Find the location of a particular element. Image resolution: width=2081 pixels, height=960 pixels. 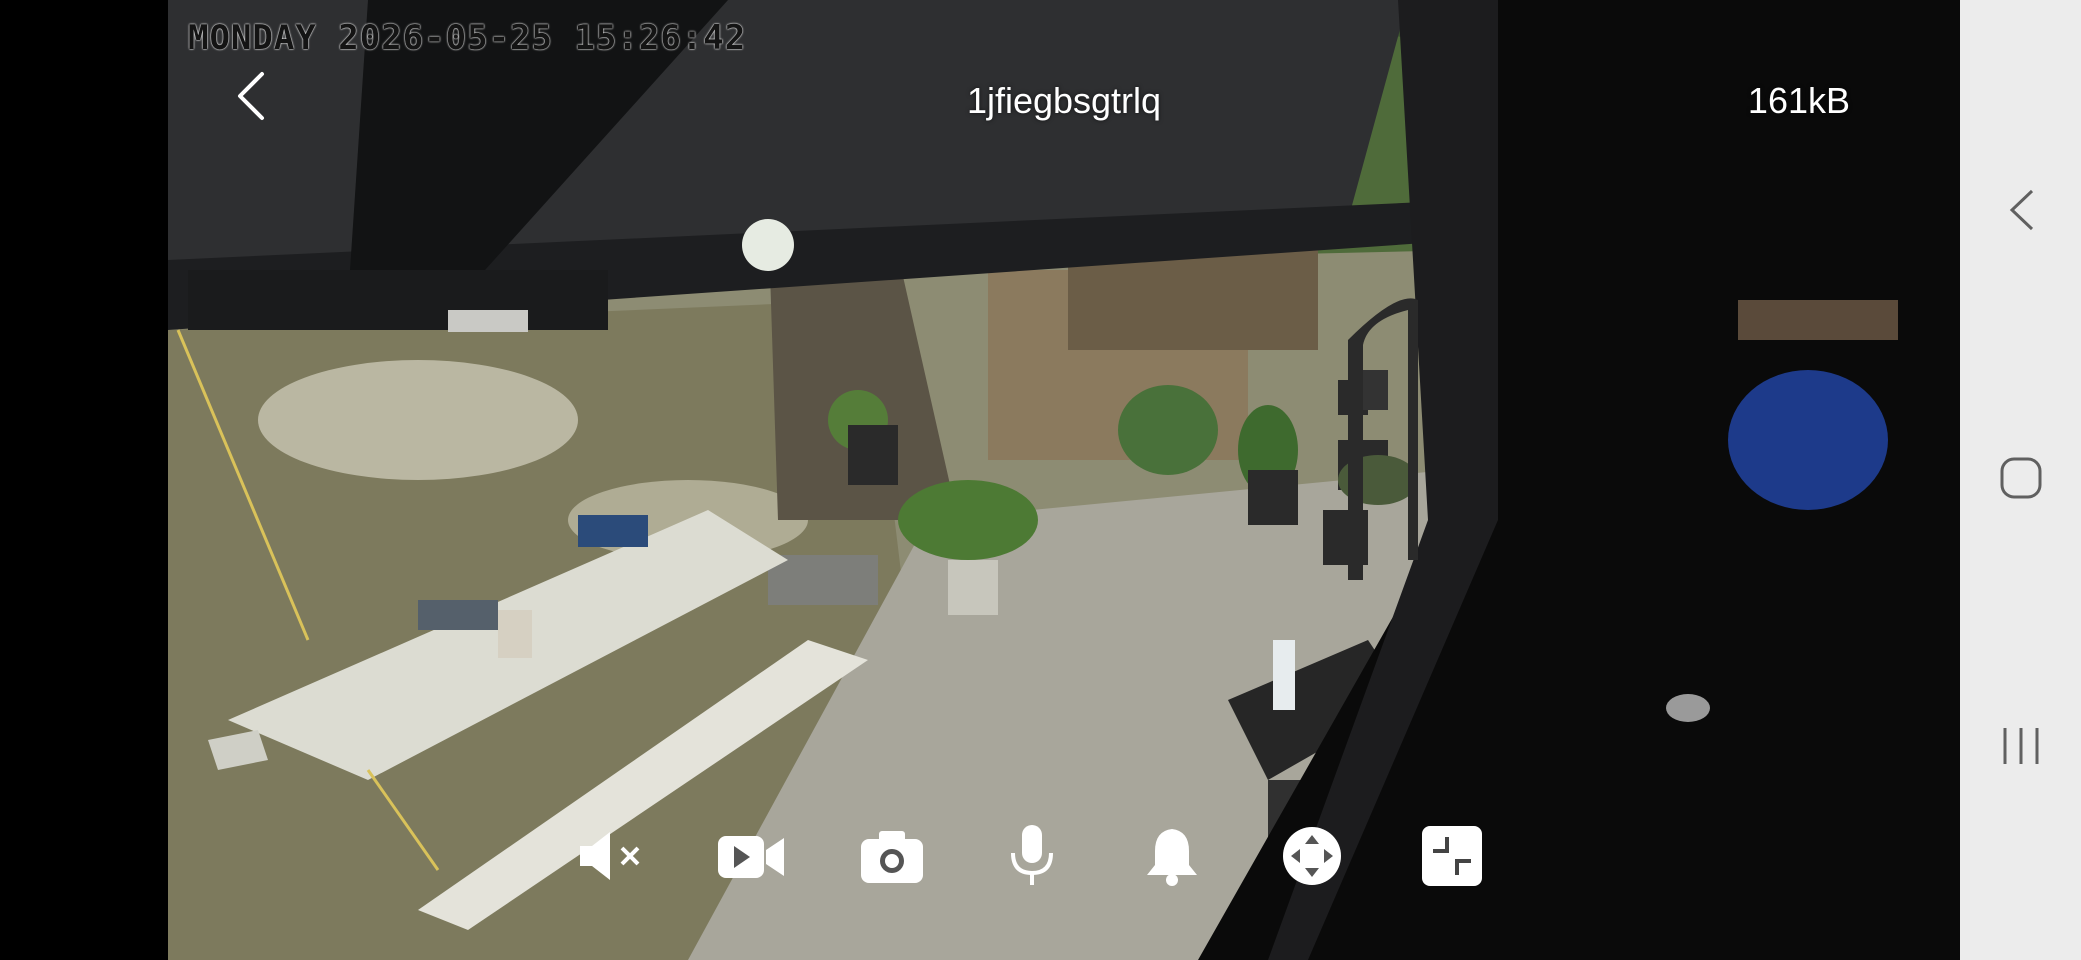

speaker-muted-icon is located at coordinates (612, 856).